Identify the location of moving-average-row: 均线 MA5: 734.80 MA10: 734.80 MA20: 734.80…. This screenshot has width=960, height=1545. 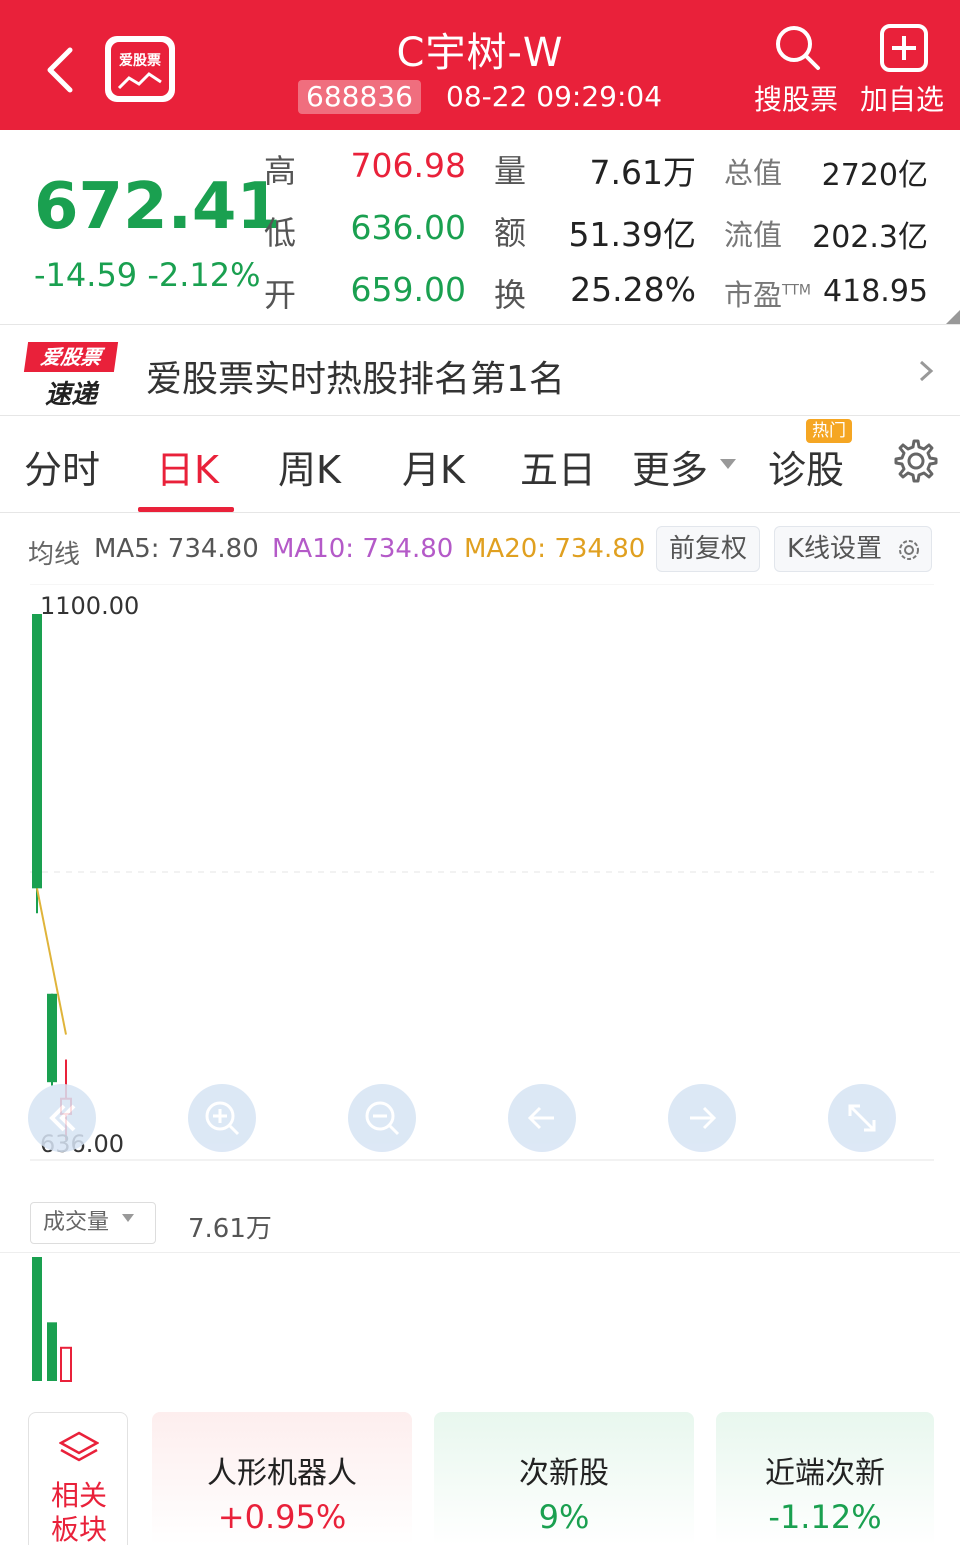
(480, 549).